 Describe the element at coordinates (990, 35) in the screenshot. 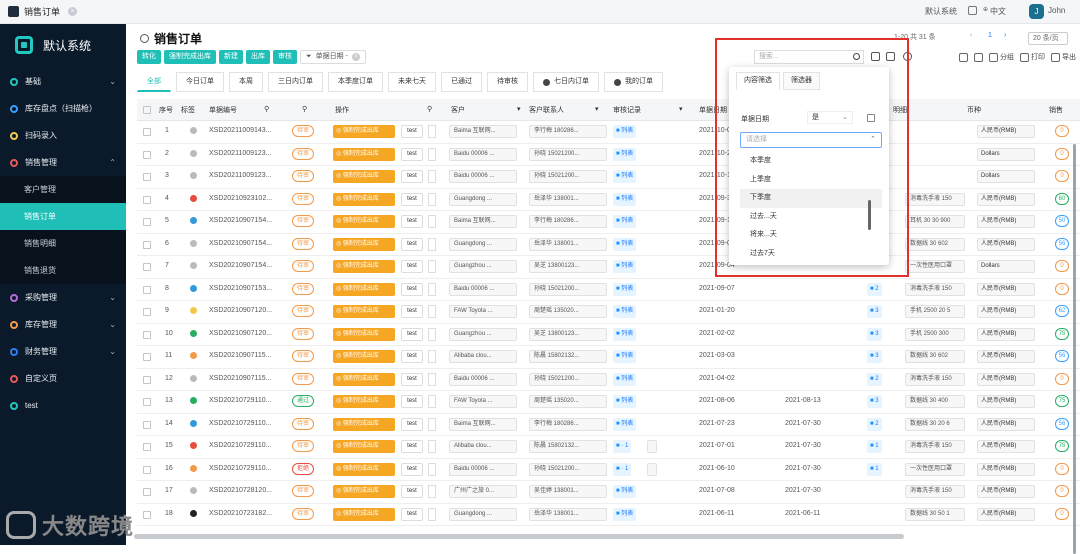

I see `current-page: 1` at that location.